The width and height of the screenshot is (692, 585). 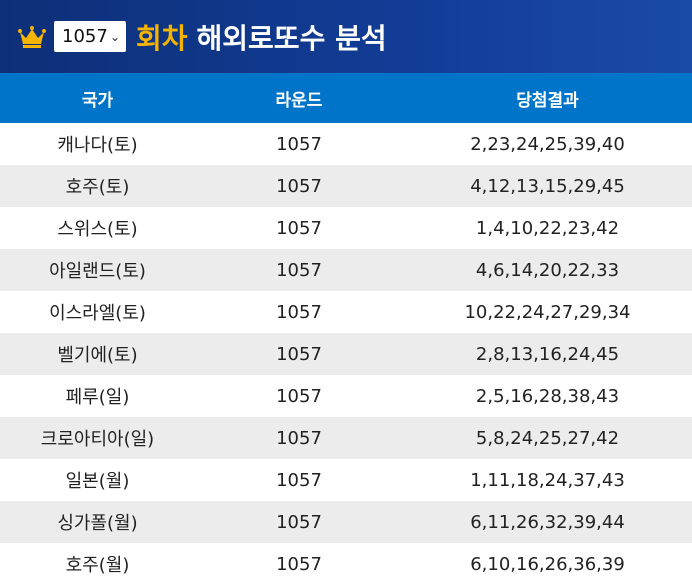 I want to click on result-cell: 2,23,24,25,39,40, so click(x=547, y=144).